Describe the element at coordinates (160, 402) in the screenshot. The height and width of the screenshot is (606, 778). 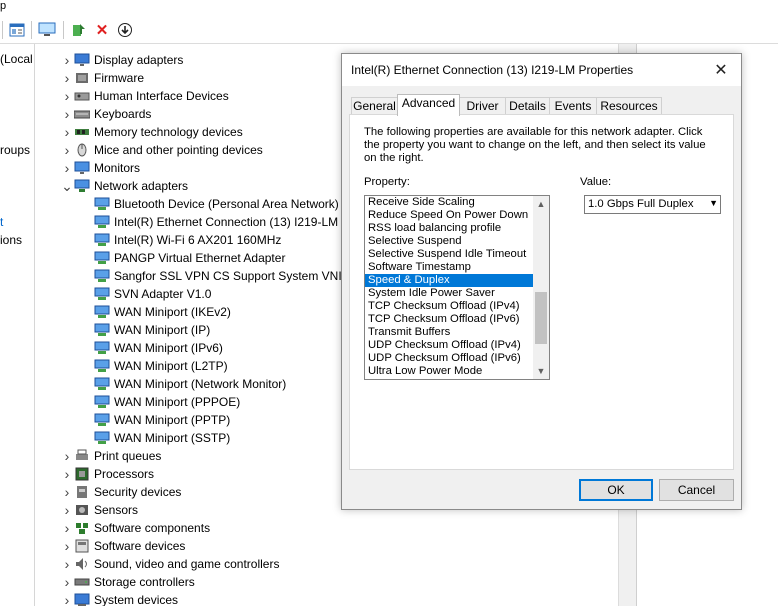
I see `tree-item: WAN Miniport (PPPOE)` at that location.